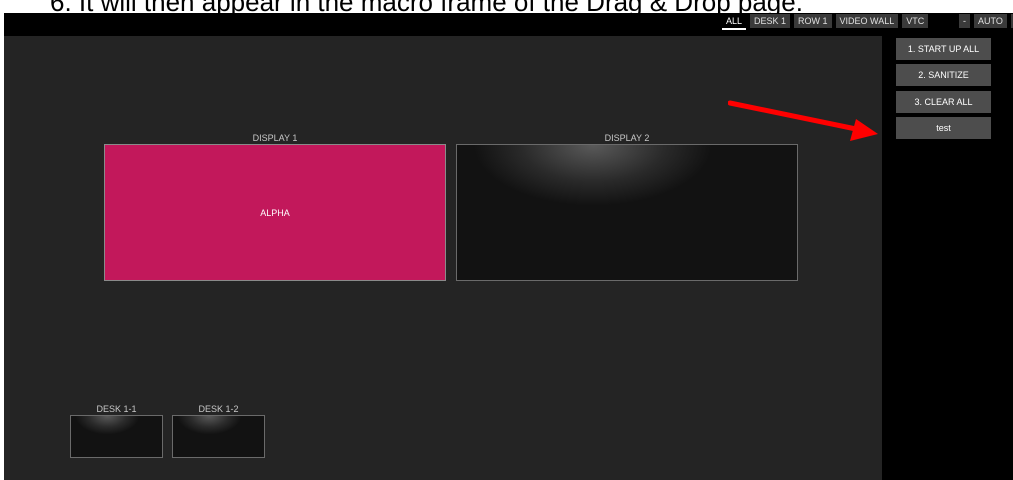  Describe the element at coordinates (813, 21) in the screenshot. I see `tab-row-1: ROW 1` at that location.